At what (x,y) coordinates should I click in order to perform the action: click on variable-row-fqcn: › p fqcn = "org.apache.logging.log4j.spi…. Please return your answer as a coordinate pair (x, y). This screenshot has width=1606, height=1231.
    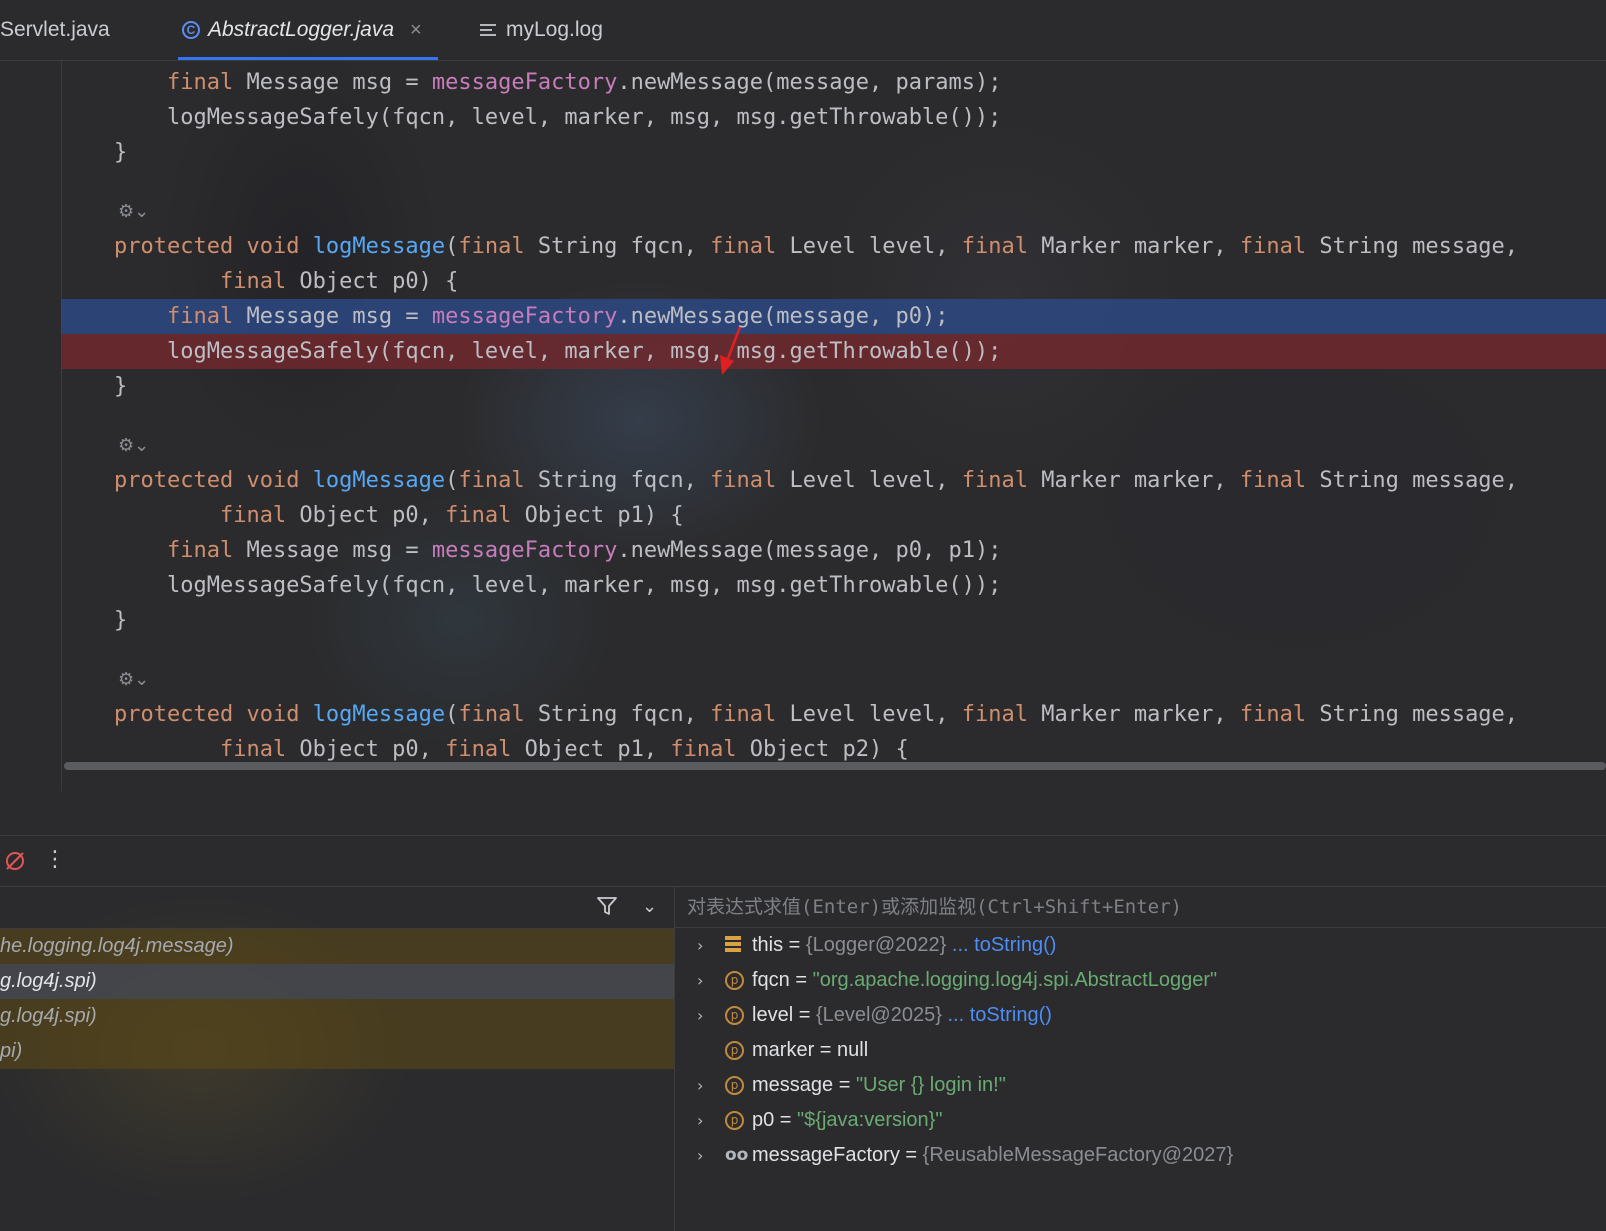
    Looking at the image, I should click on (1140, 980).